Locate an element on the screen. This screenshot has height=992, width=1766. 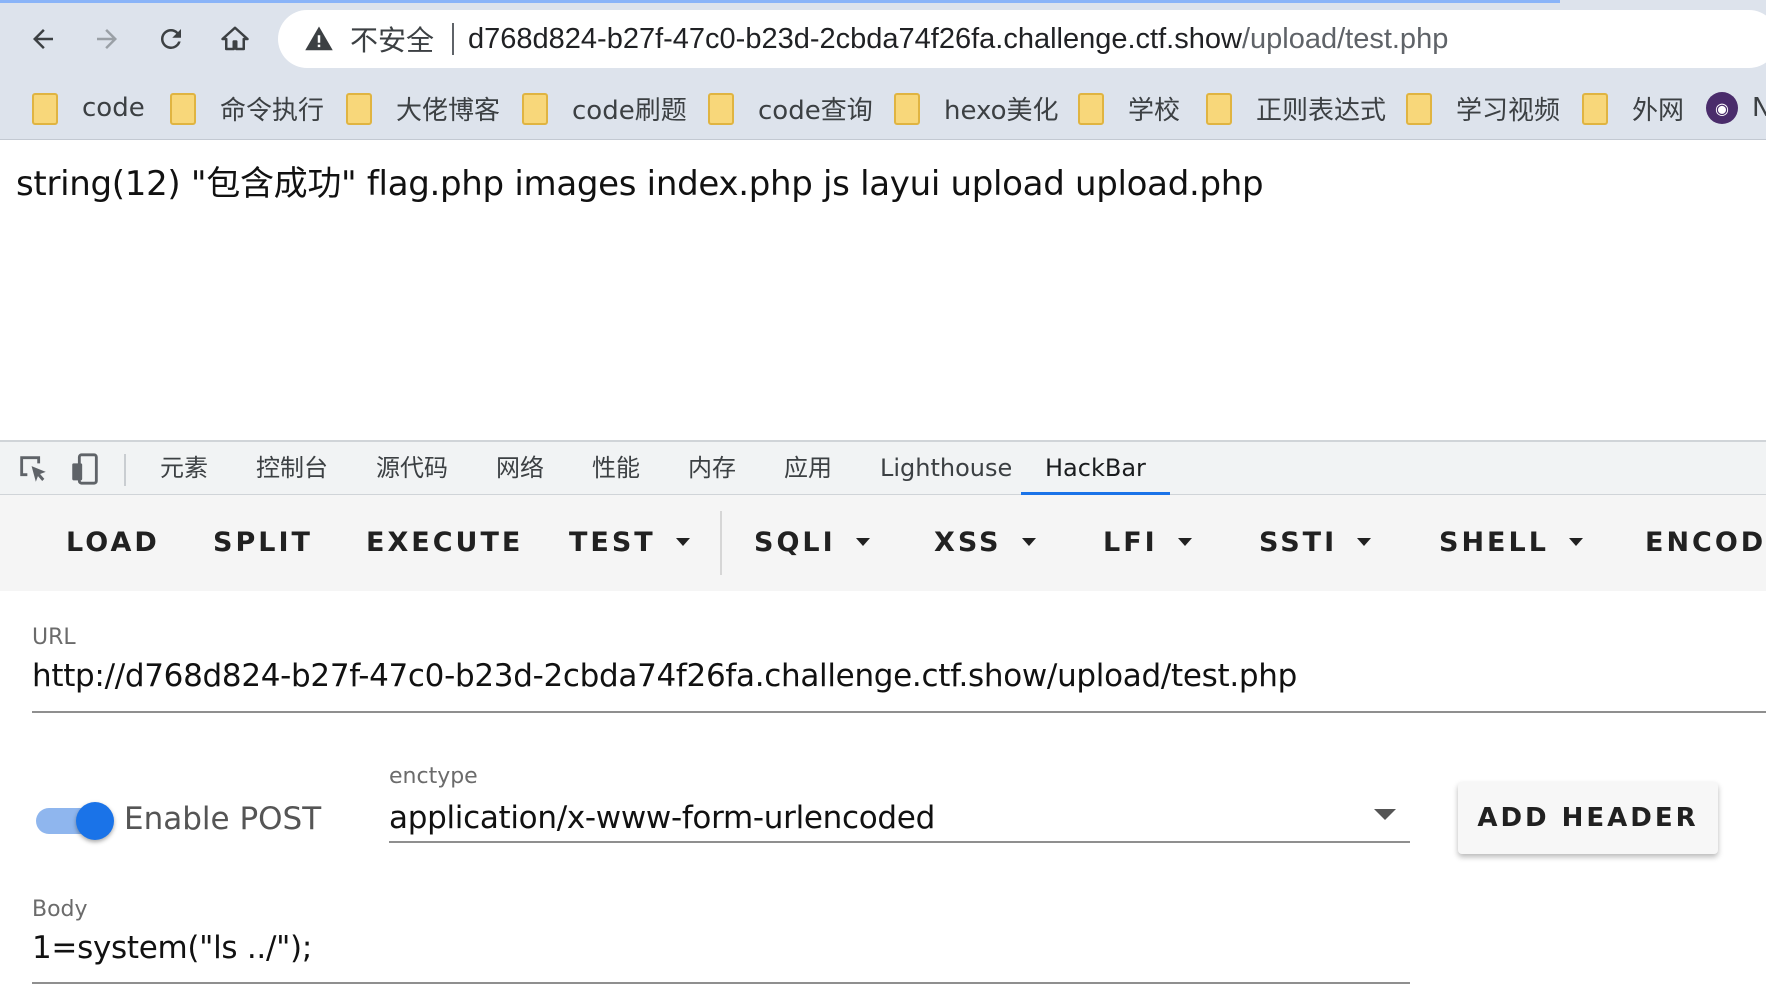
bookmark-folder-blogs: 大佬博客 is located at coordinates (423, 108).